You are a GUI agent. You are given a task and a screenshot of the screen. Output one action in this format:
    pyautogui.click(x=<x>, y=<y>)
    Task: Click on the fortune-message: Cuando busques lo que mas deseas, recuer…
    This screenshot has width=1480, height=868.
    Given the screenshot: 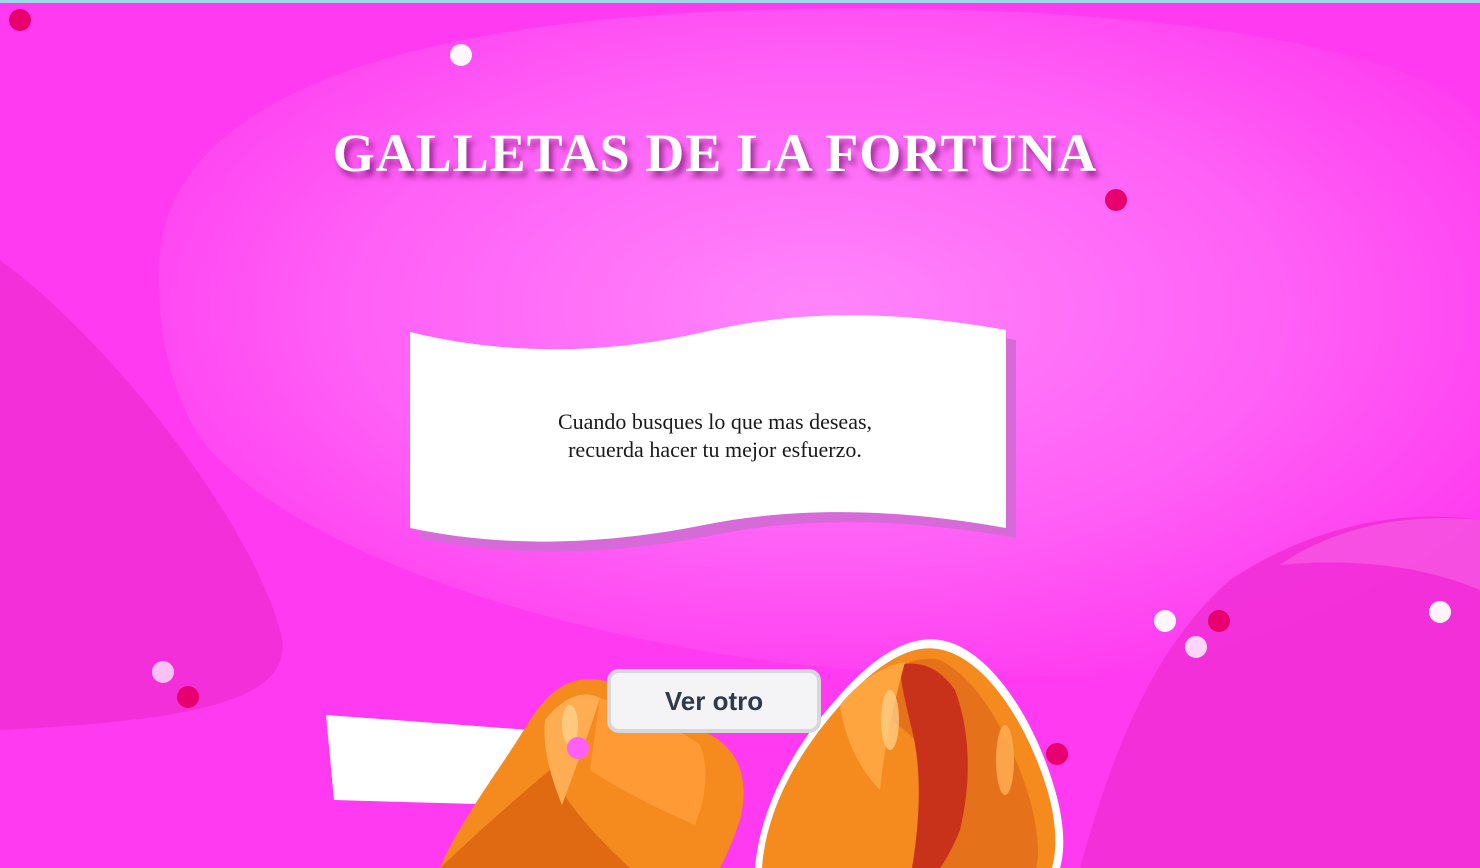 What is the action you would take?
    pyautogui.click(x=715, y=436)
    